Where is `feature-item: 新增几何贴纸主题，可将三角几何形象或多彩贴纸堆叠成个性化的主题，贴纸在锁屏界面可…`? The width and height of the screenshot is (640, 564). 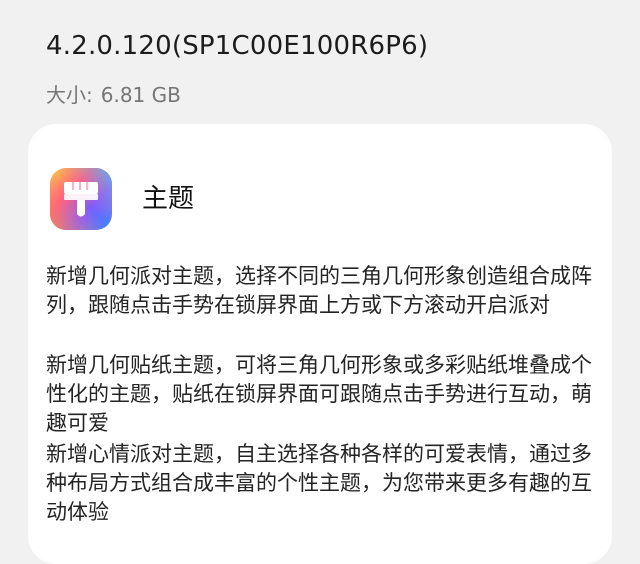 feature-item: 新增几何贴纸主题，可将三角几何形象或多彩贴纸堆叠成个性化的主题，贴纸在锁屏界面可… is located at coordinates (319, 394).